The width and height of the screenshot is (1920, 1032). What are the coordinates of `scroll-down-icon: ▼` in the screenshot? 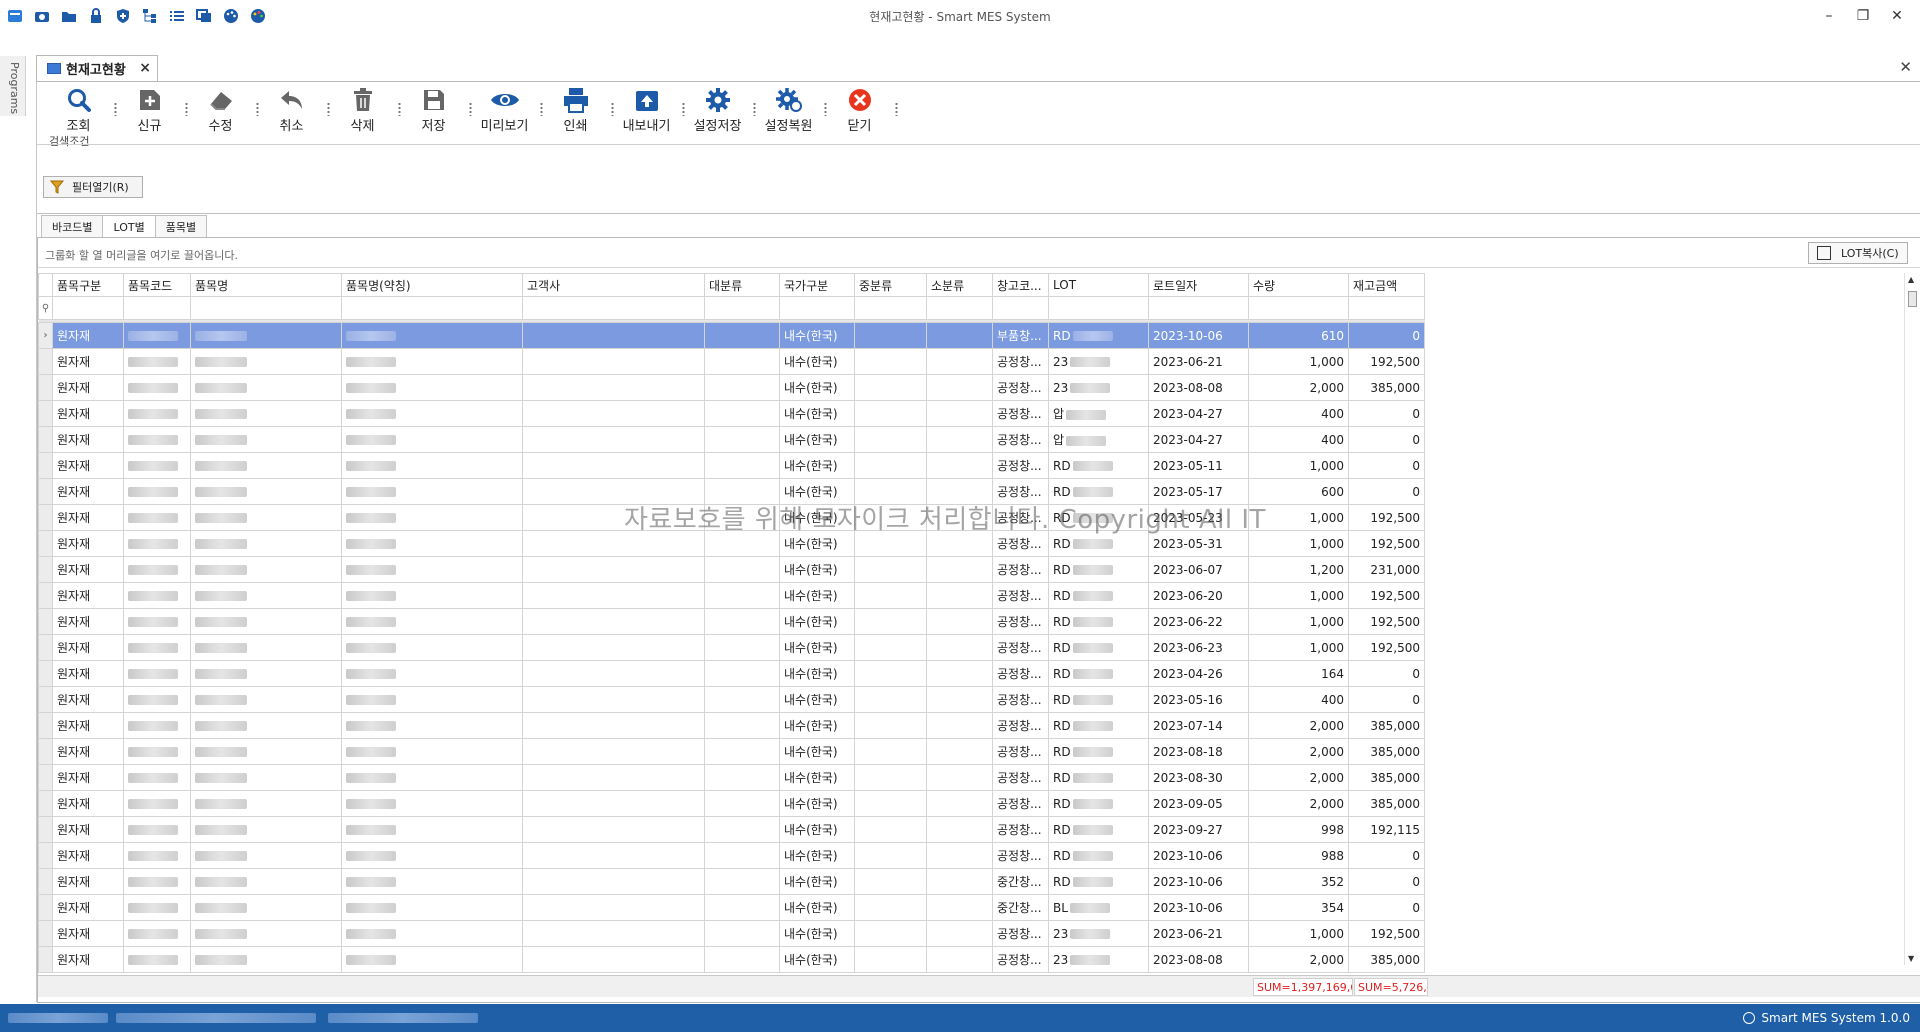 It's located at (1911, 958).